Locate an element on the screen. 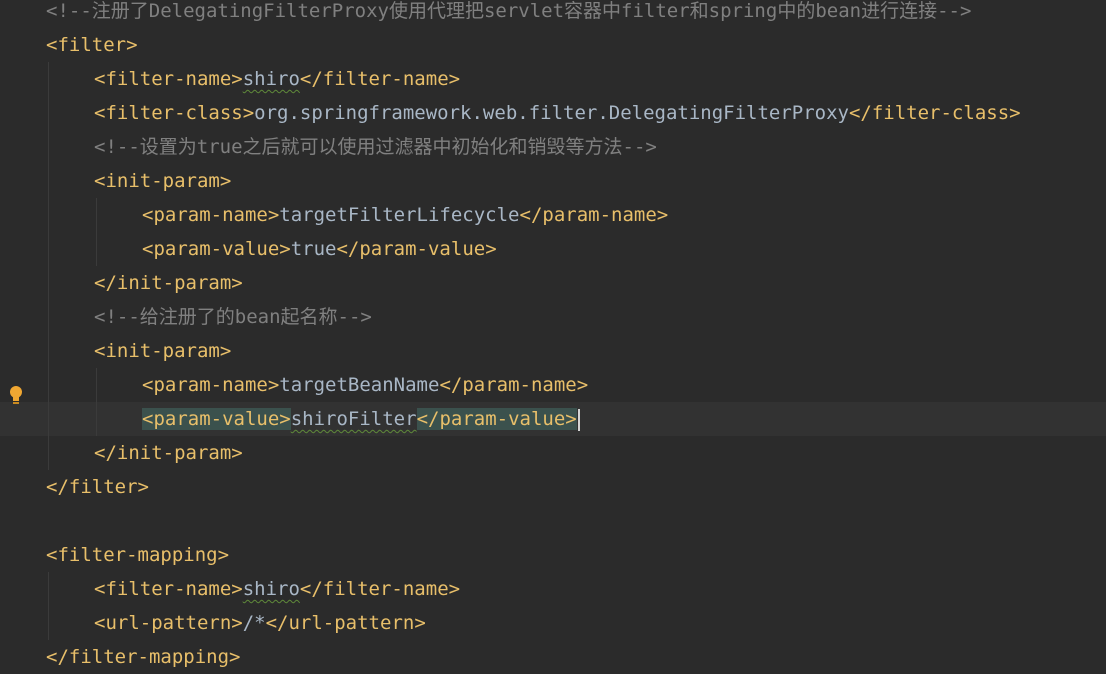 The height and width of the screenshot is (674, 1106). code-comment: <!--设置为true之后就可以使用过滤器中初始化和销毁等方法--> is located at coordinates (375, 147).